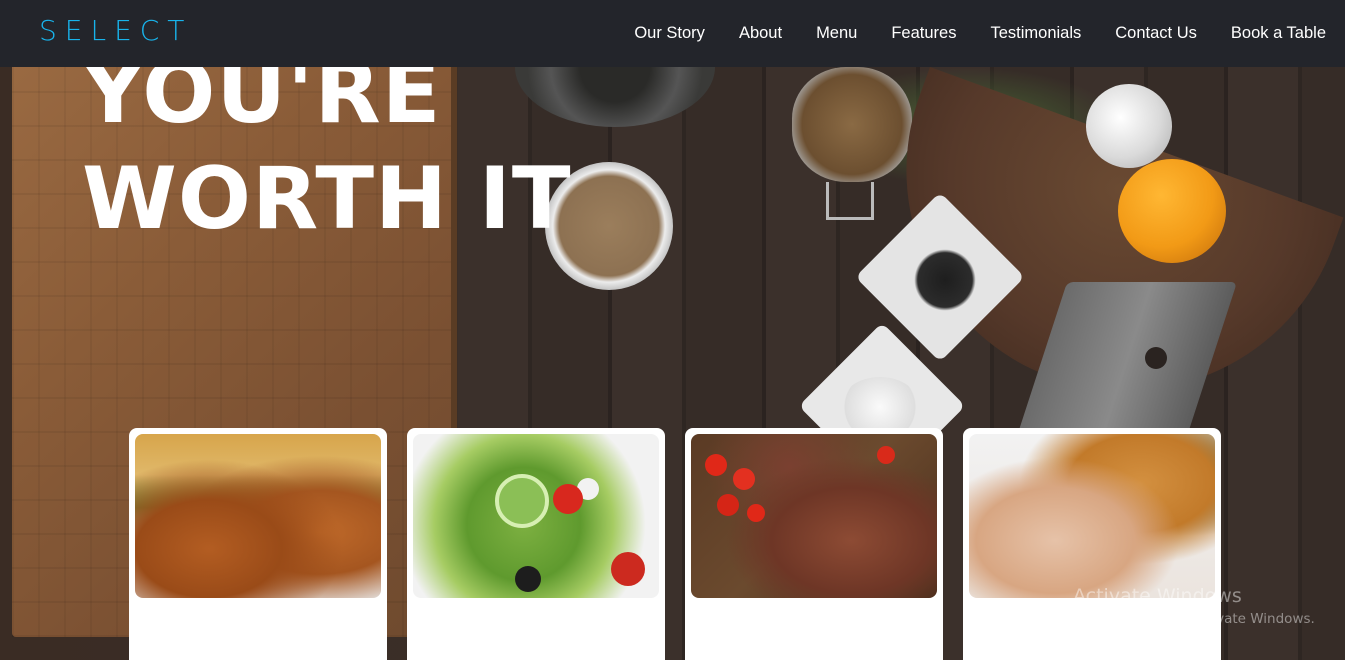 The width and height of the screenshot is (1345, 660). What do you see at coordinates (836, 33) in the screenshot?
I see `nav-menu: Menu` at bounding box center [836, 33].